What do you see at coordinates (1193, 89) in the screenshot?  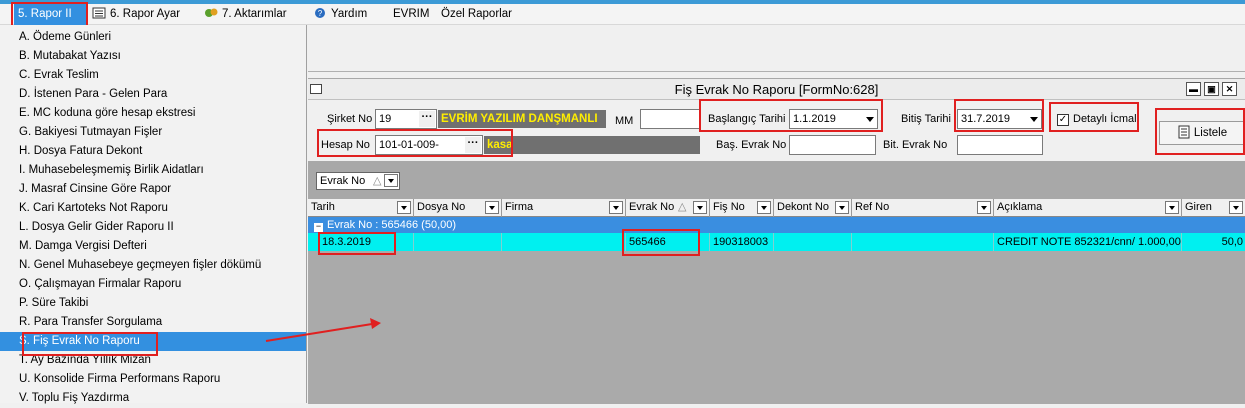 I see `minimize-icon: ▬` at bounding box center [1193, 89].